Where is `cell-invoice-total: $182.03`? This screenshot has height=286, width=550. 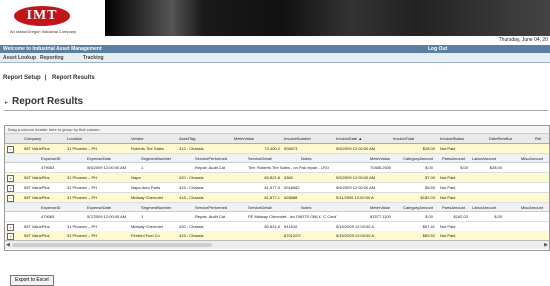
cell-invoice-total: $182.03 is located at coordinates (427, 197).